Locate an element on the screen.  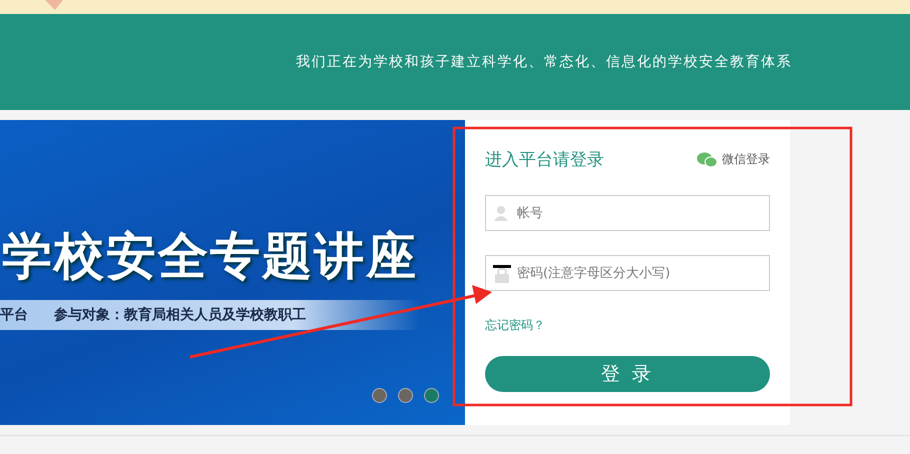
banner-title: 学校安全专题讲座 is located at coordinates (210, 256).